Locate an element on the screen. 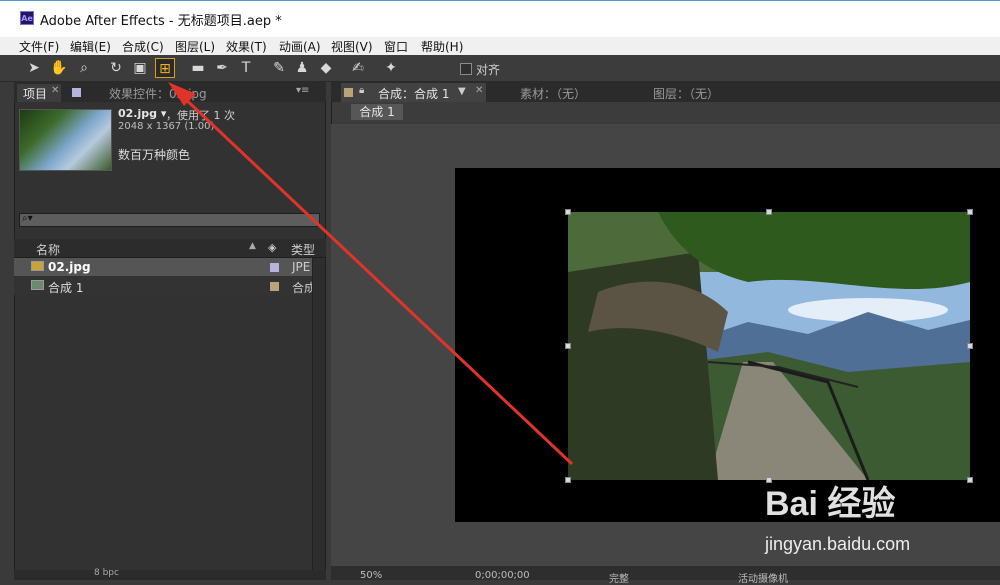 This screenshot has height=585, width=1000. panel-menu-icon: ▾≡ is located at coordinates (302, 90).